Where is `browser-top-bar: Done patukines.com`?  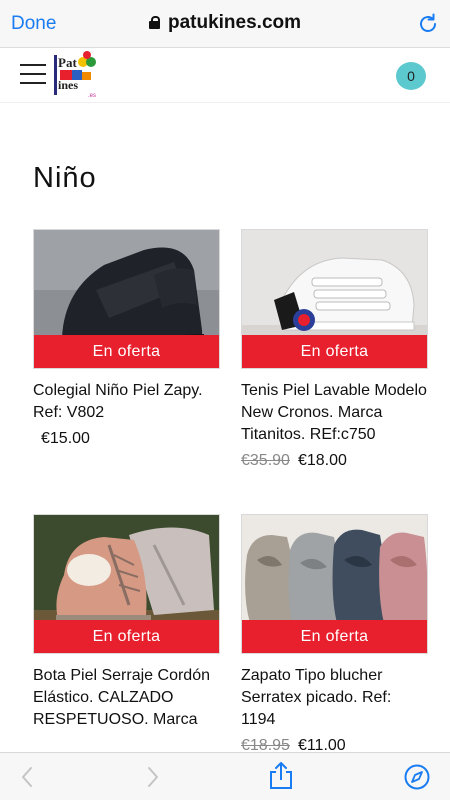 browser-top-bar: Done patukines.com is located at coordinates (225, 24).